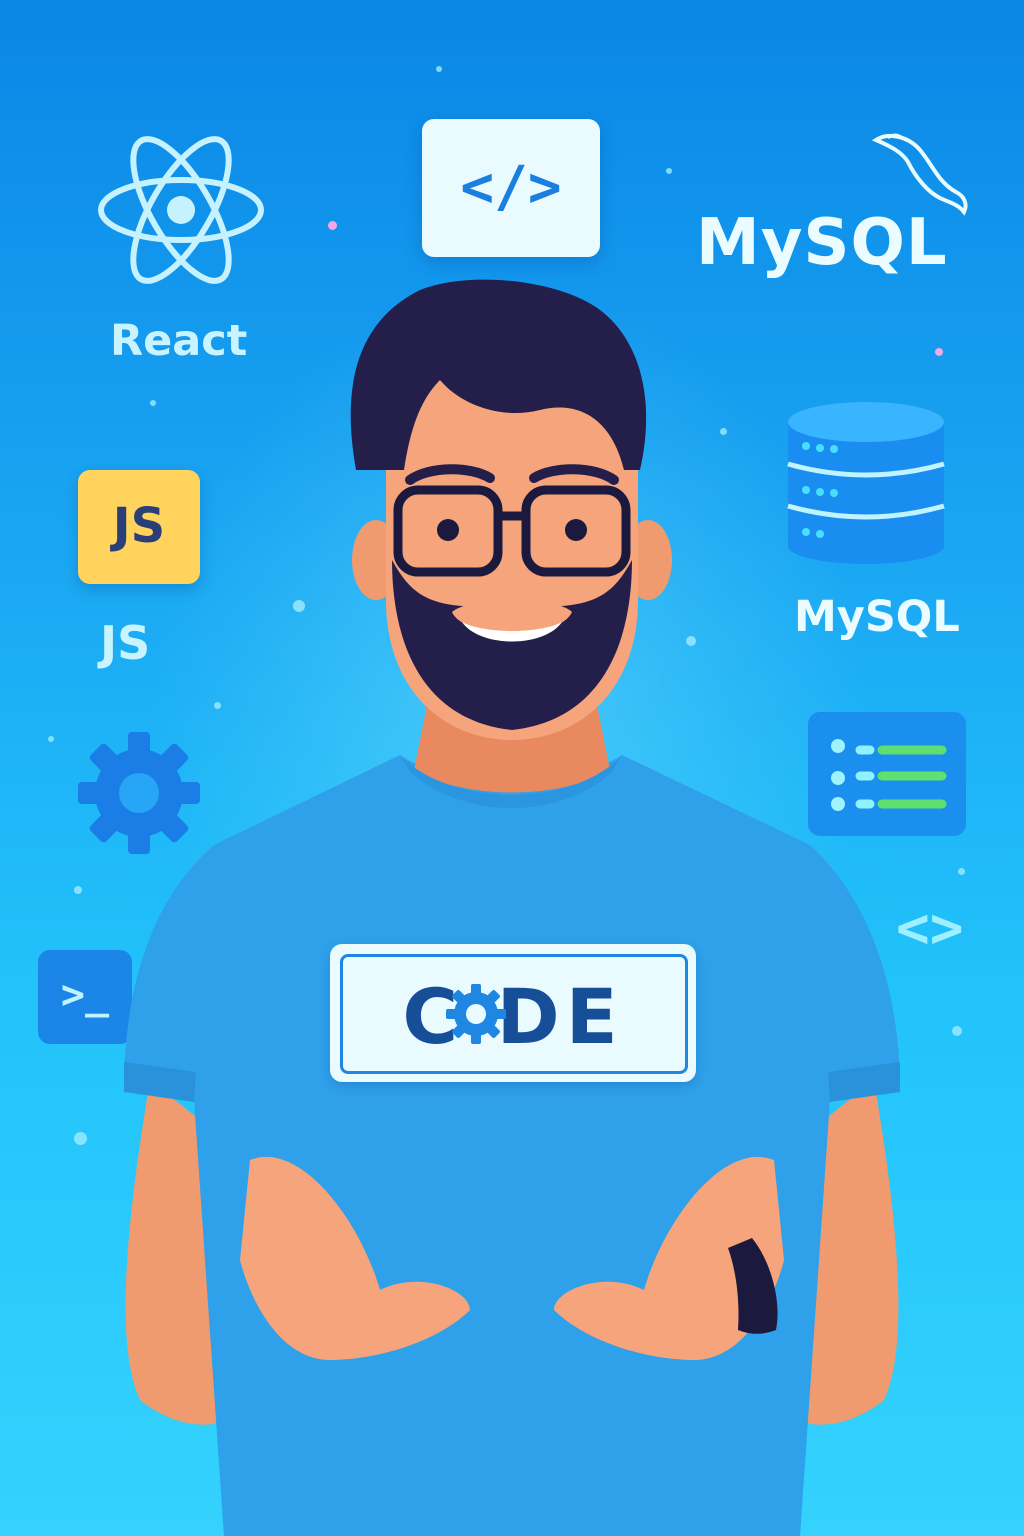 This screenshot has width=1024, height=1536. What do you see at coordinates (476, 1014) in the screenshot?
I see `gear-icon` at bounding box center [476, 1014].